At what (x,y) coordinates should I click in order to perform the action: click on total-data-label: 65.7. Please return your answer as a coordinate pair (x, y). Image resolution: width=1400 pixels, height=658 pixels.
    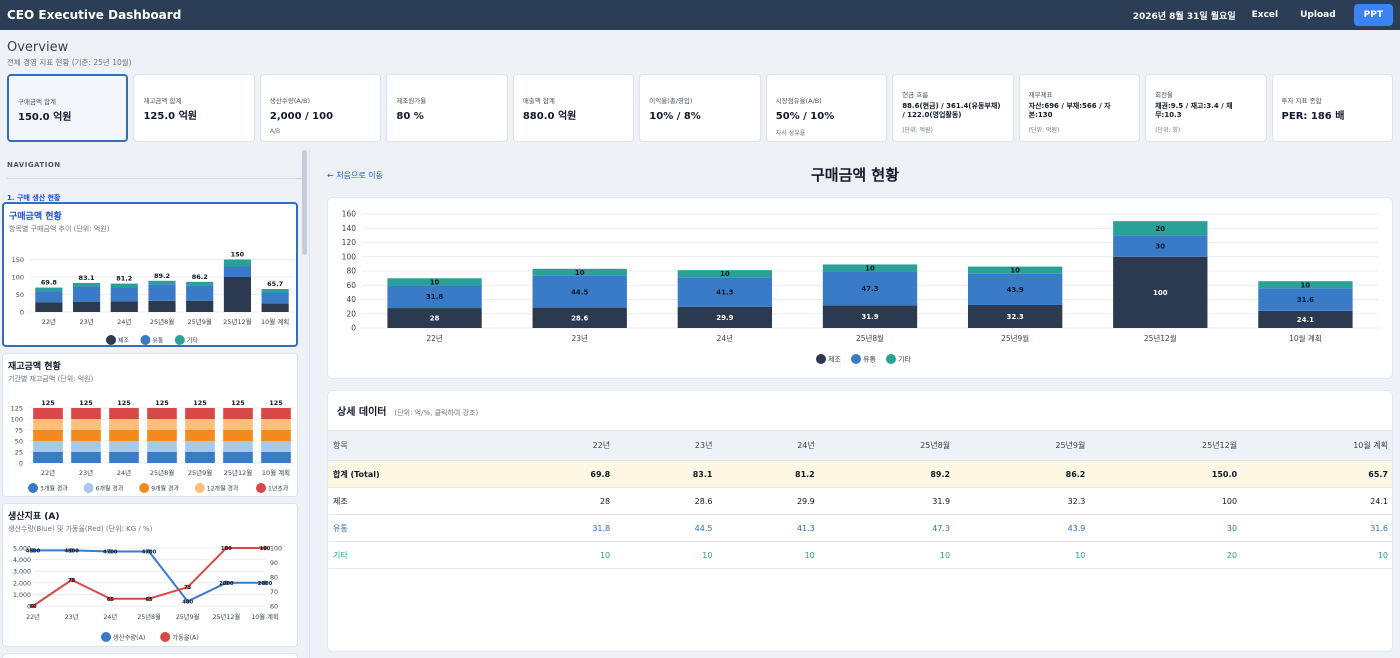
    Looking at the image, I should click on (275, 284).